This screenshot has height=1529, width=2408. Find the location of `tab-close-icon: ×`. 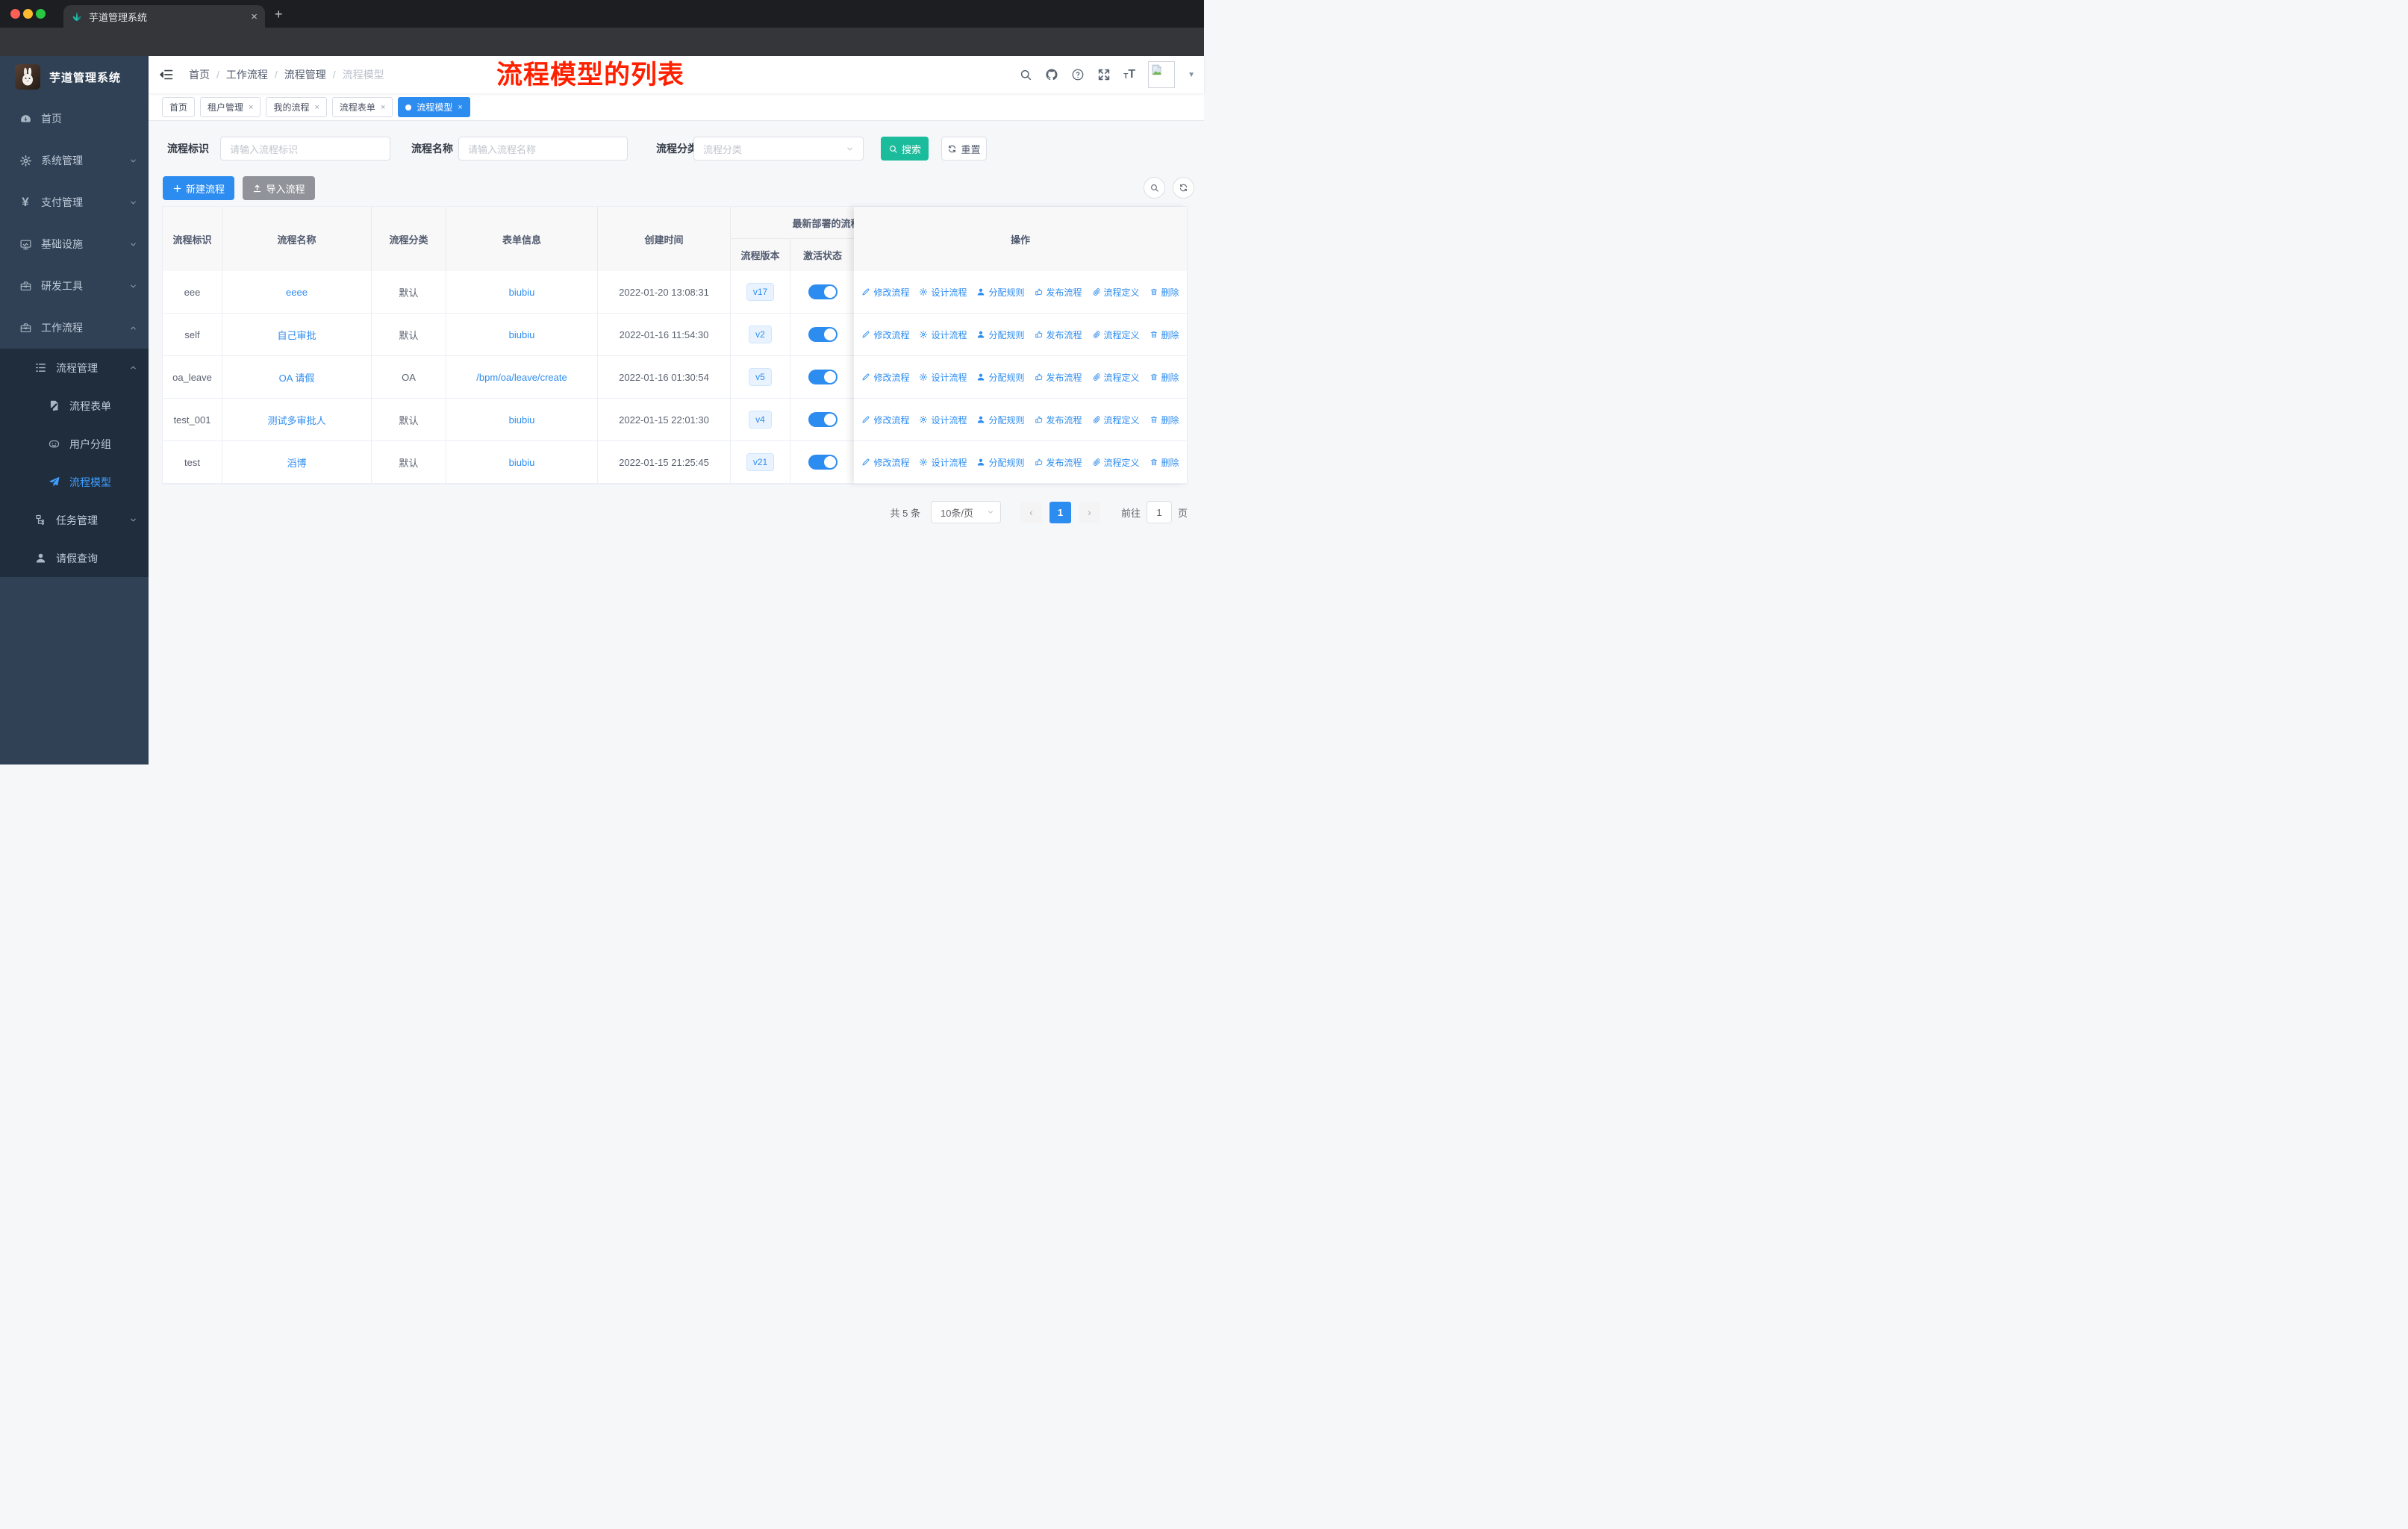

tab-close-icon: × is located at coordinates (254, 16).